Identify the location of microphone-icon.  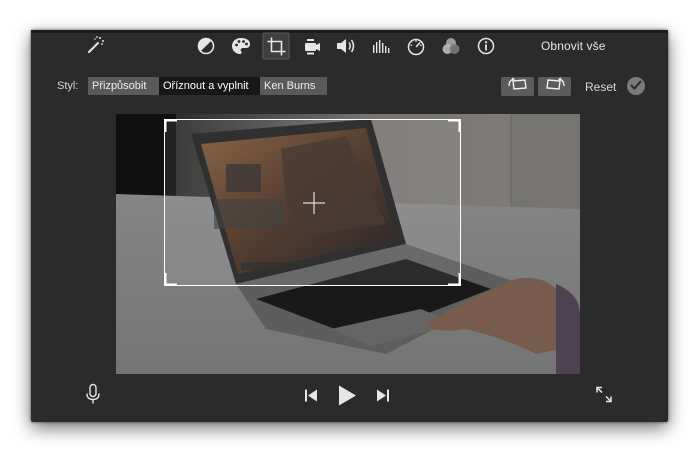
(93, 397).